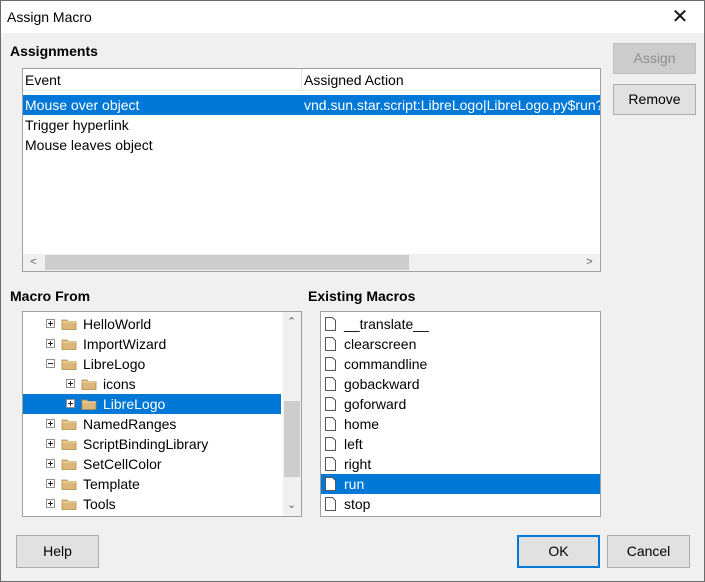 Image resolution: width=705 pixels, height=582 pixels. Describe the element at coordinates (460, 344) in the screenshot. I see `macro-list-item: clearscreen` at that location.